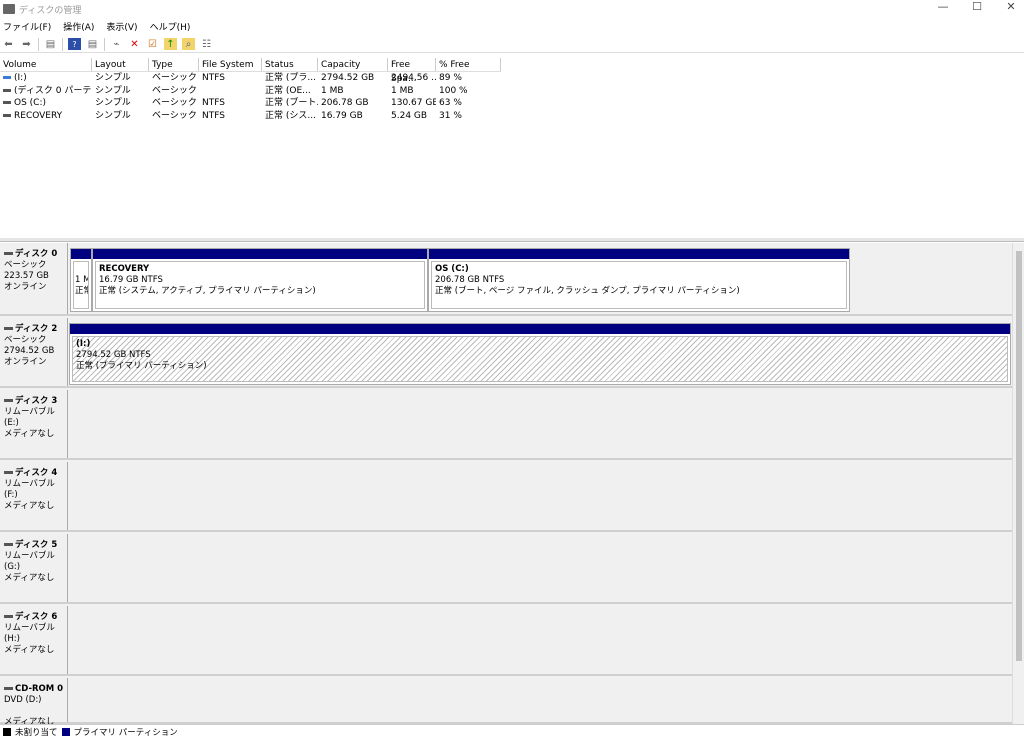  I want to click on partition-name: (I:), so click(83, 344).